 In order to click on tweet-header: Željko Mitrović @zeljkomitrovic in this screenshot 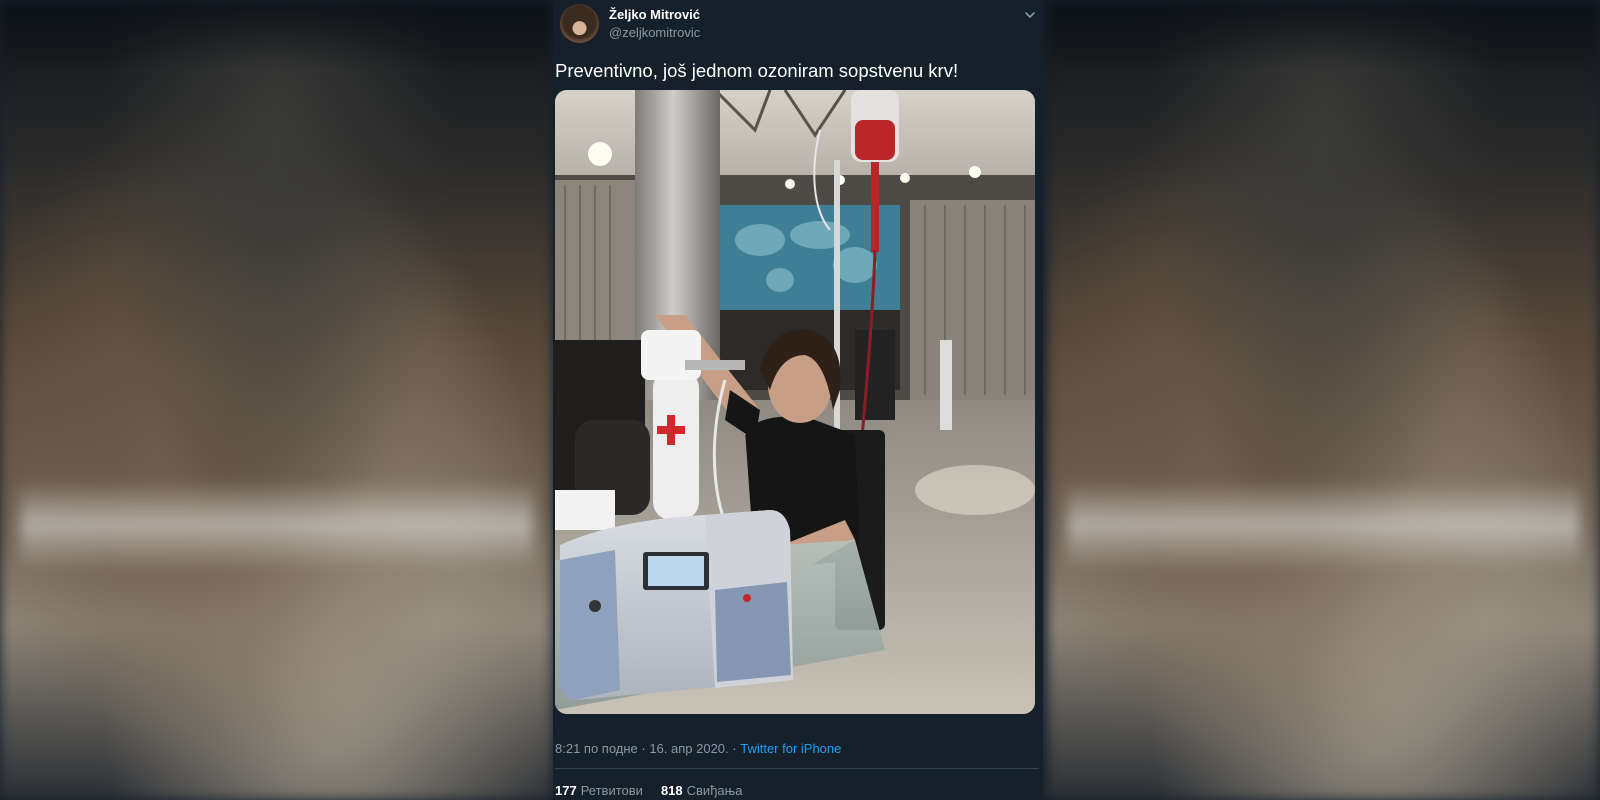, I will do `click(796, 24)`.